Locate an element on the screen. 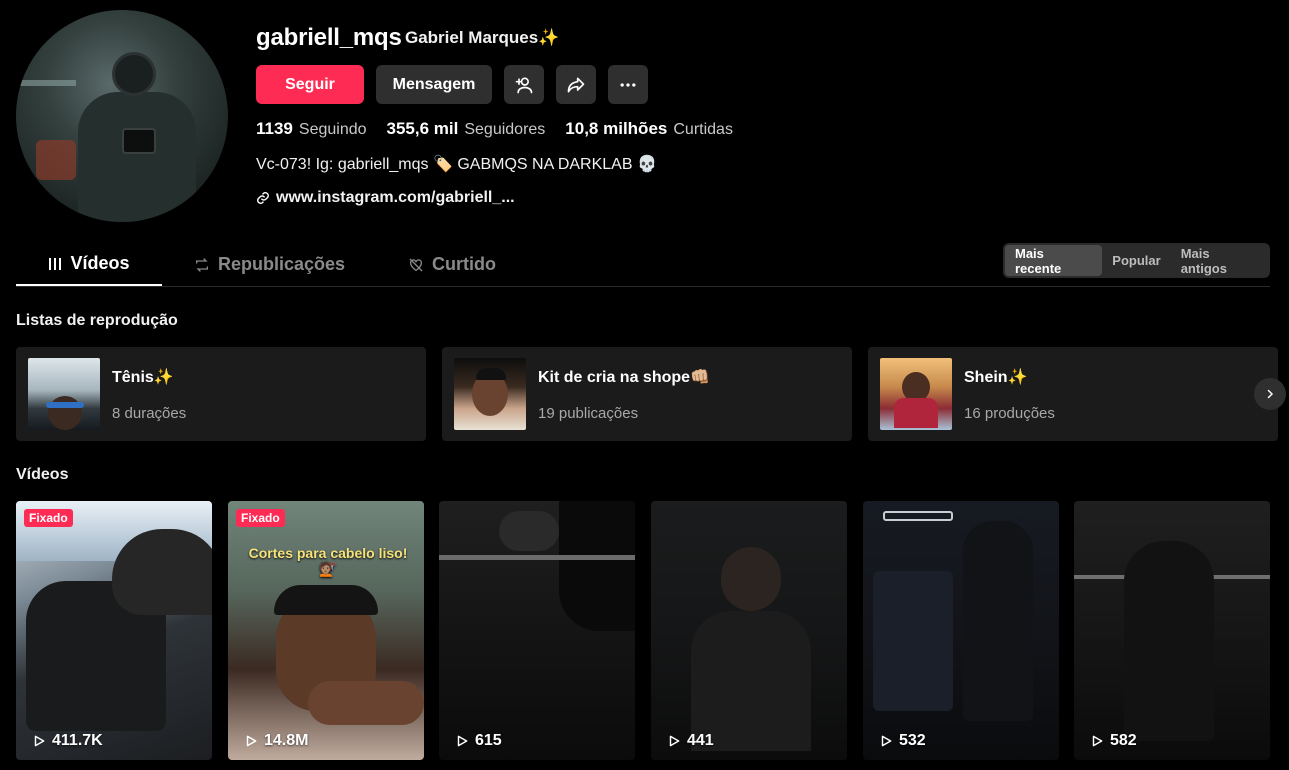 This screenshot has height=770, width=1289. tab-videos-label: Vídeos is located at coordinates (100, 263).